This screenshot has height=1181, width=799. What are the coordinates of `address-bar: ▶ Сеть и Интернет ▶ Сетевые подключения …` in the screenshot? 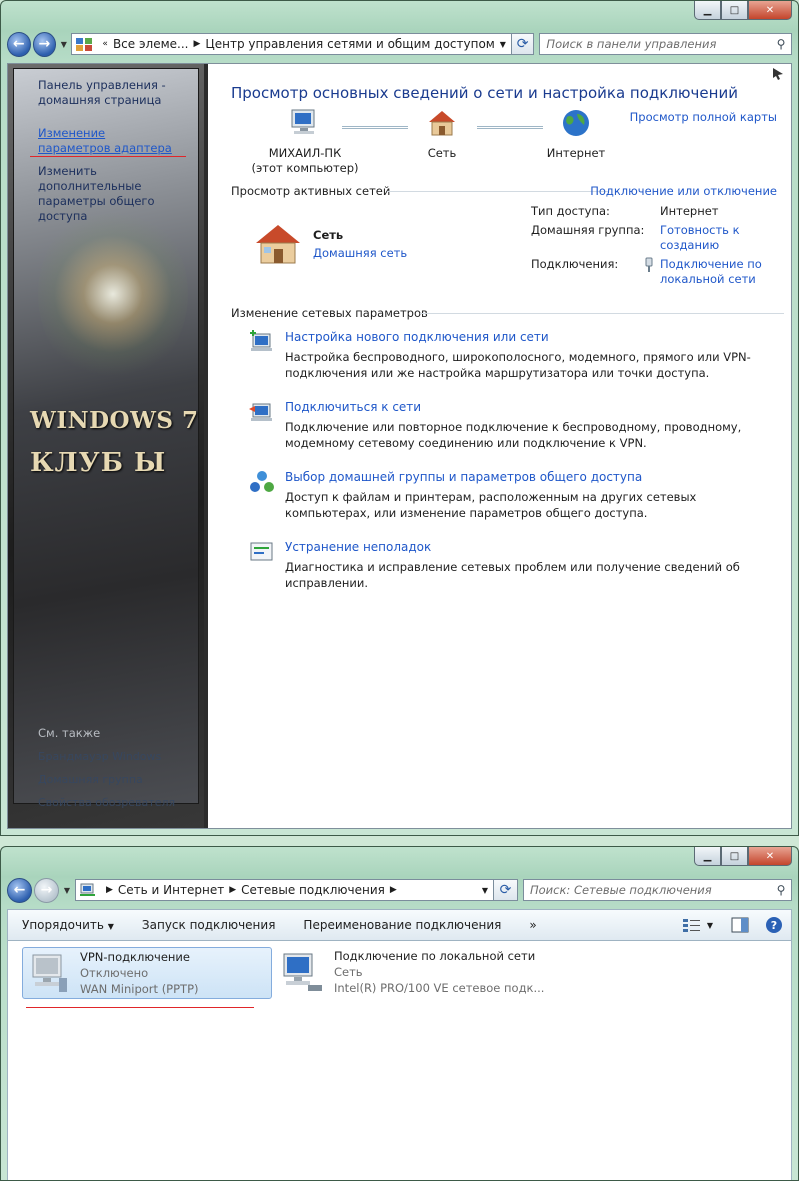 It's located at (284, 890).